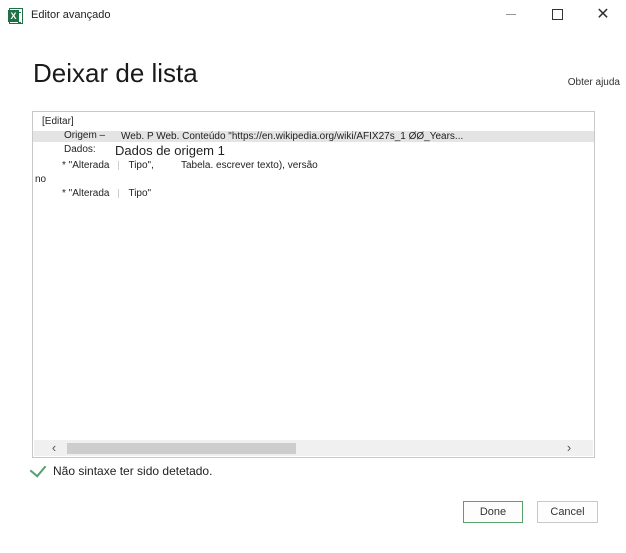  I want to click on minimize-button, so click(511, 16).